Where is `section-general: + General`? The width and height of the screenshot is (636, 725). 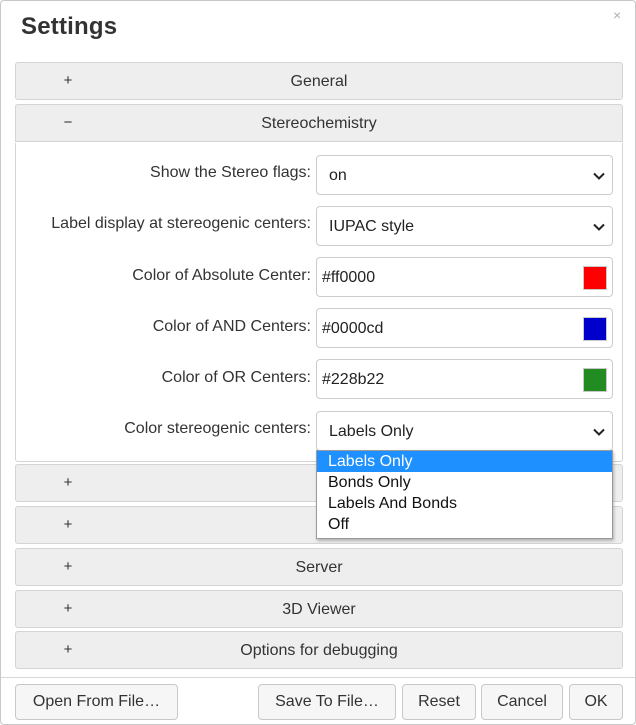
section-general: + General is located at coordinates (319, 81).